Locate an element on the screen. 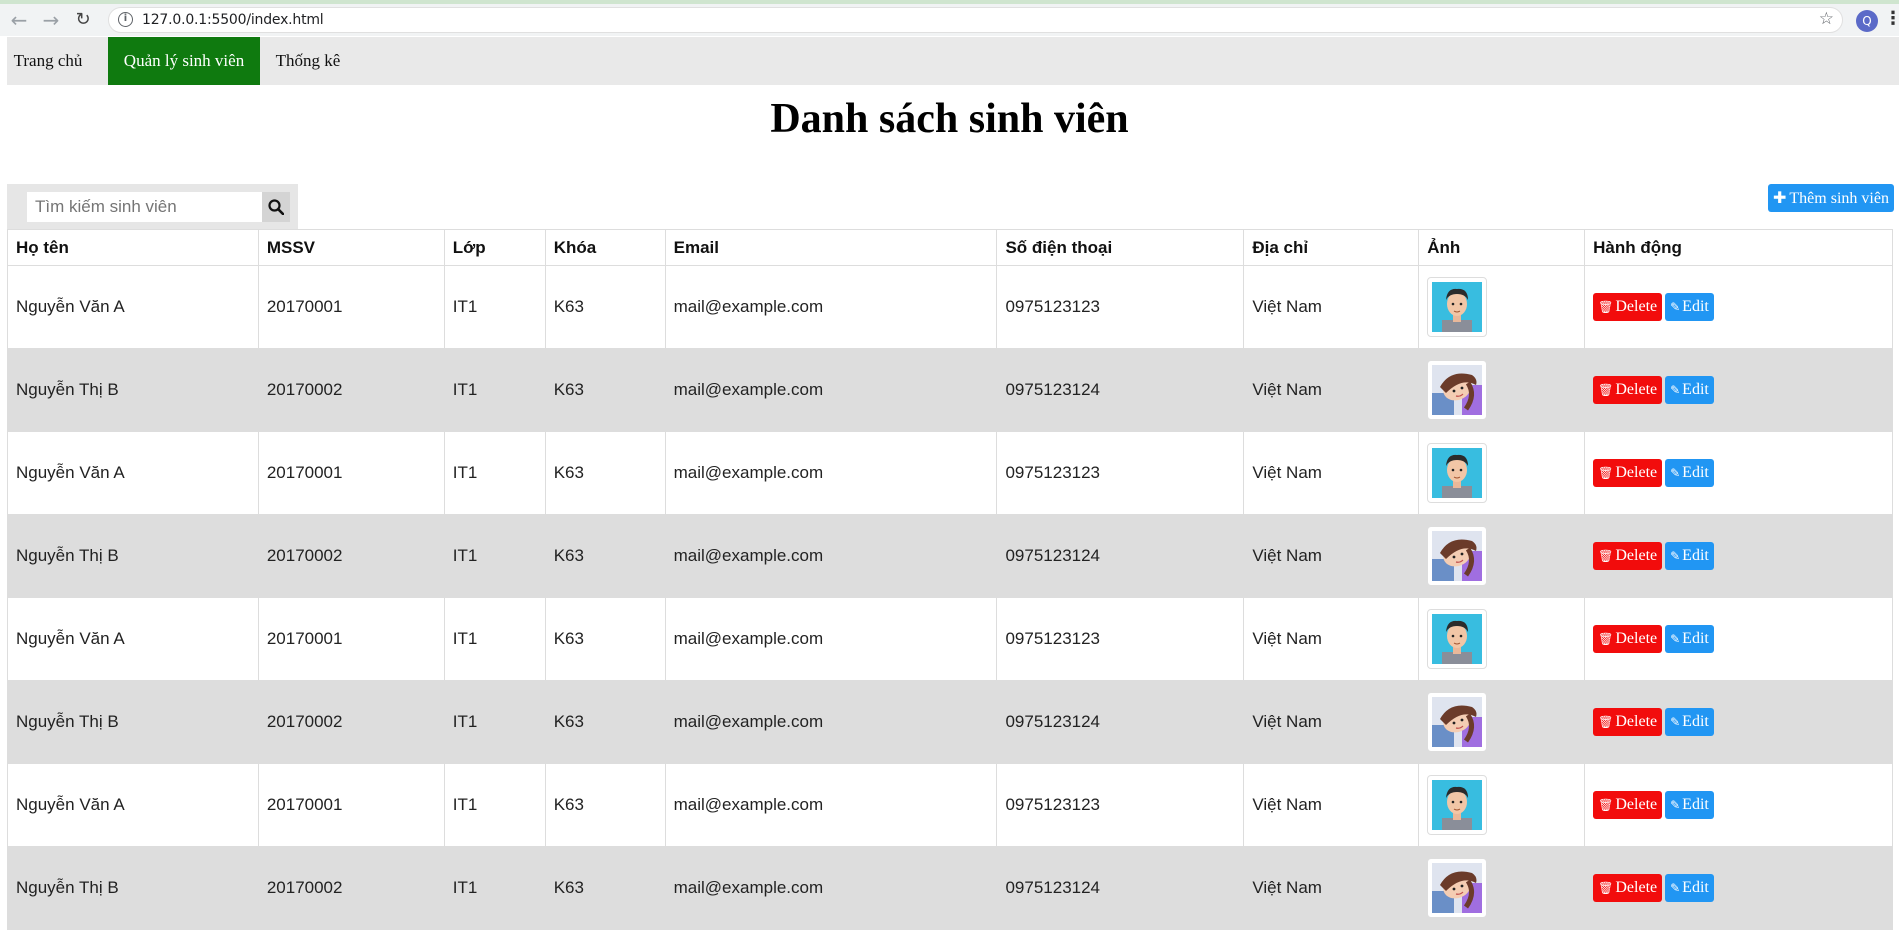 The height and width of the screenshot is (933, 1899). header-photo: Ảnh is located at coordinates (1502, 247).